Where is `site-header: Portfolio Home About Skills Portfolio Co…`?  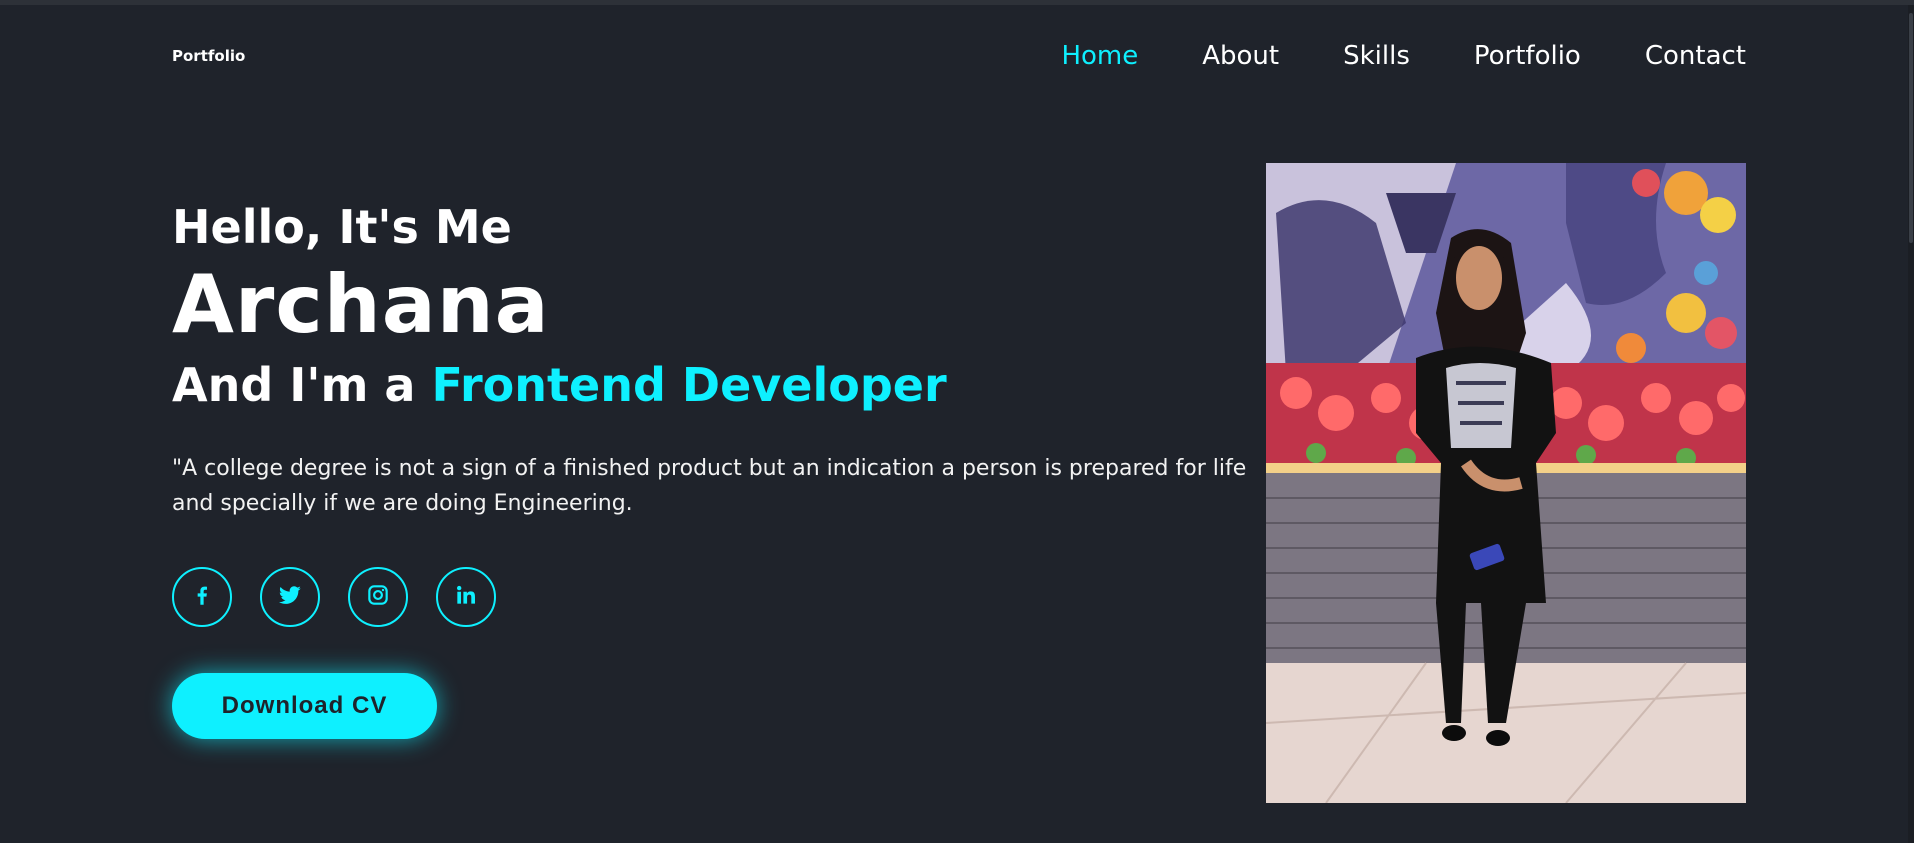
site-header: Portfolio Home About Skills Portfolio Co… is located at coordinates (959, 56).